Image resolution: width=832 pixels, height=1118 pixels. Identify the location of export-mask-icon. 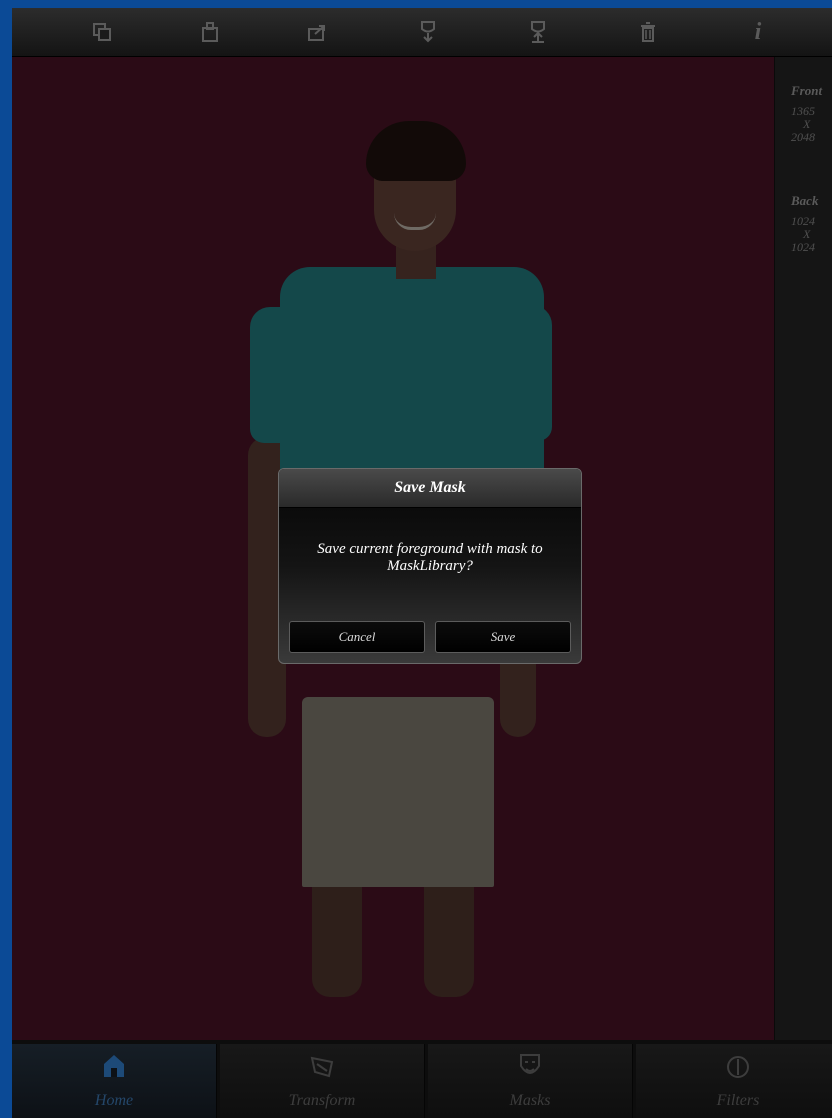
(538, 32).